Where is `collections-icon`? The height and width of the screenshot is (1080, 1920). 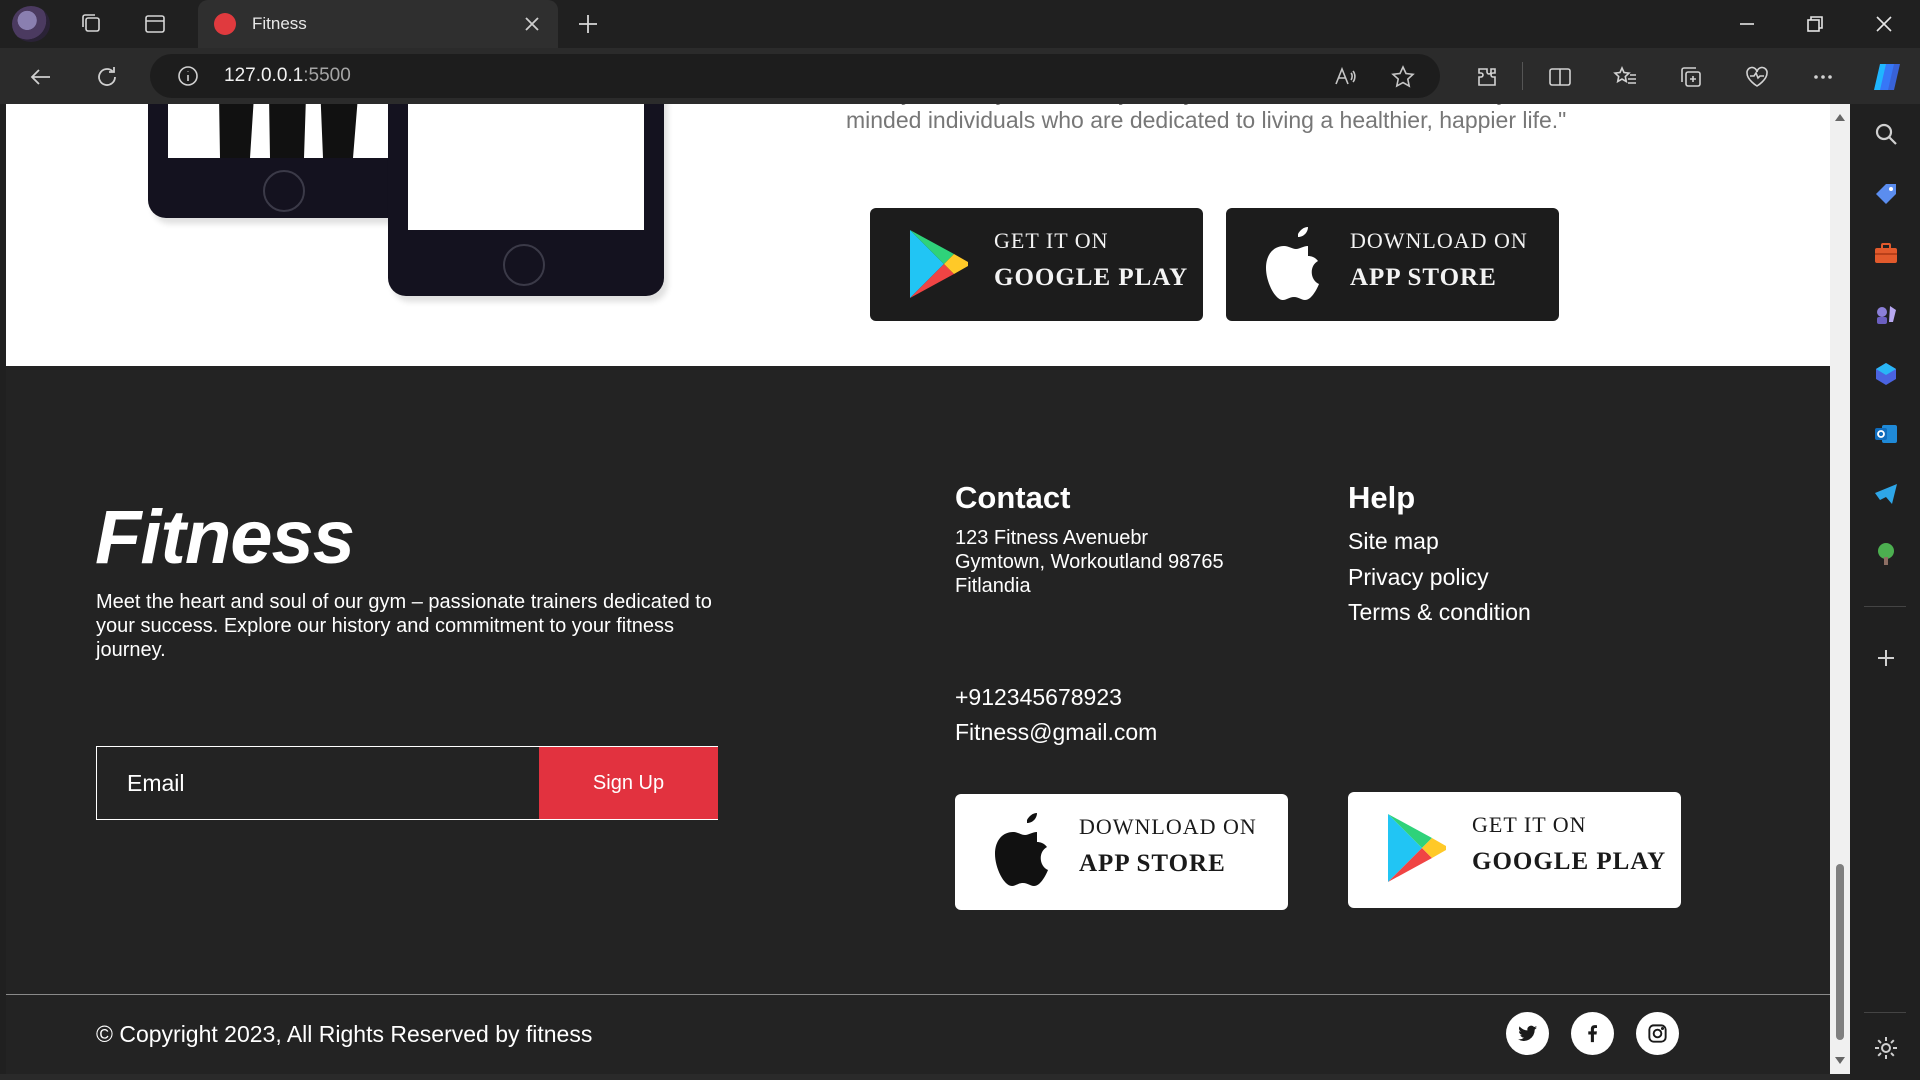 collections-icon is located at coordinates (1691, 77).